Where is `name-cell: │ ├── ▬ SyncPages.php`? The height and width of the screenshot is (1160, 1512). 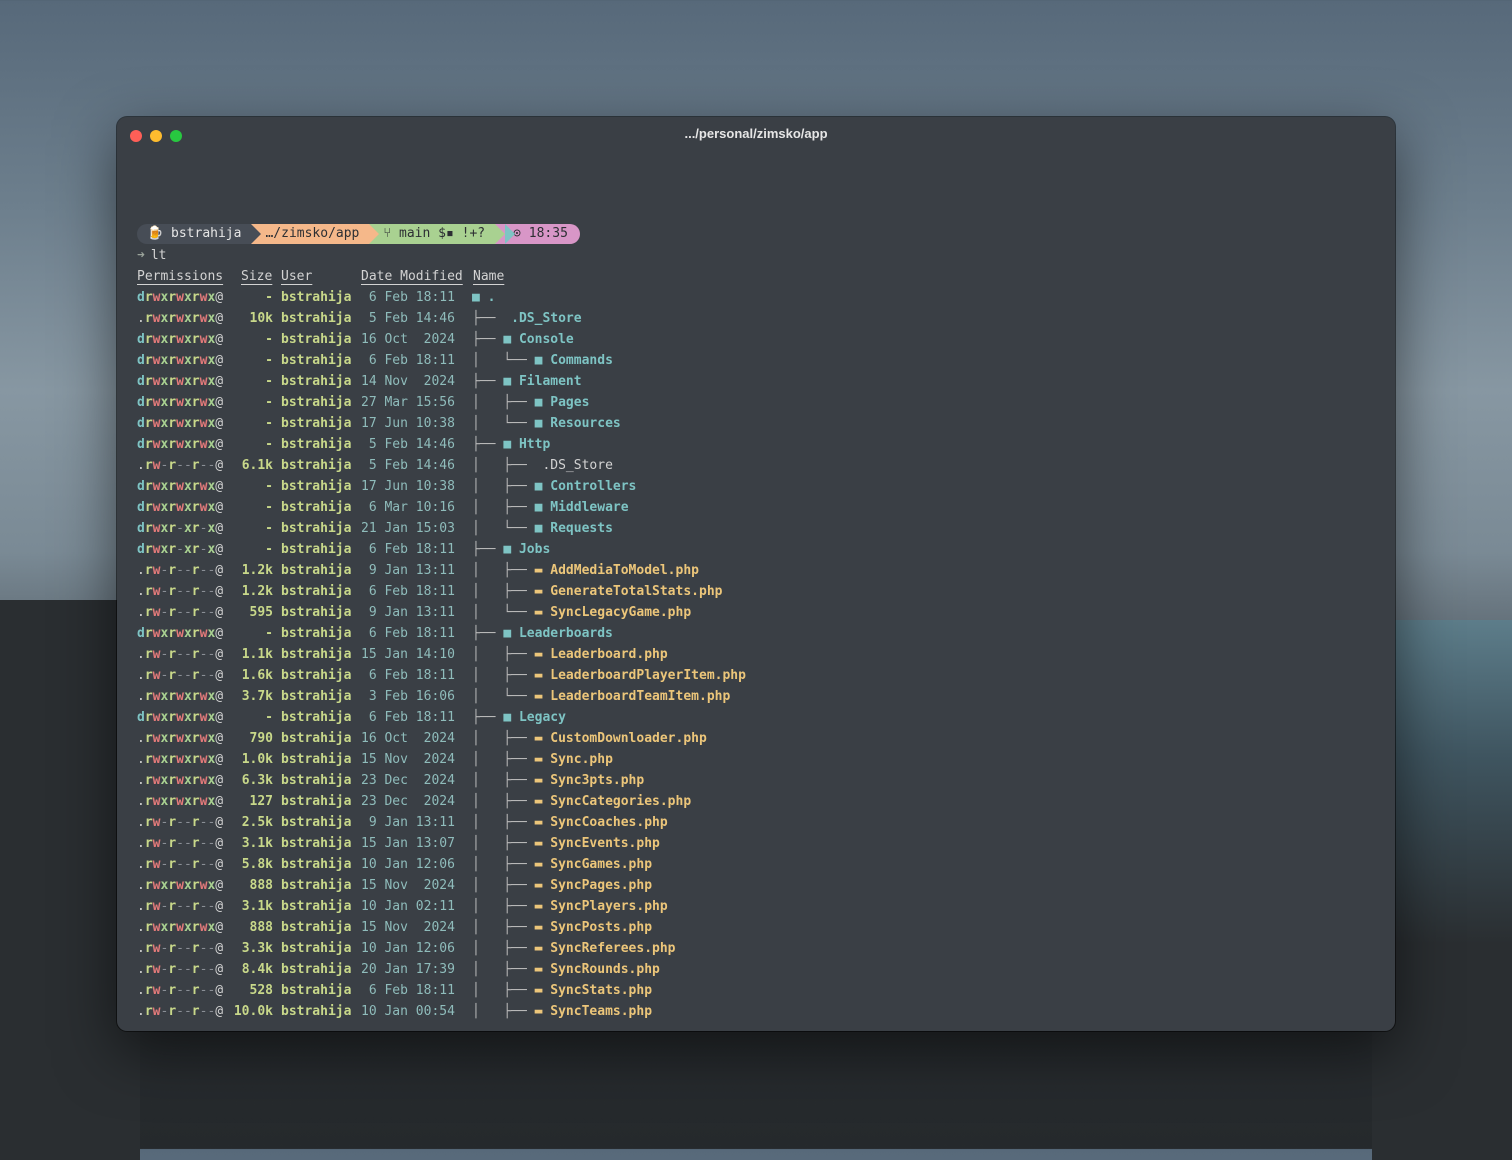 name-cell: │ ├── ▬ SyncPages.php is located at coordinates (562, 885).